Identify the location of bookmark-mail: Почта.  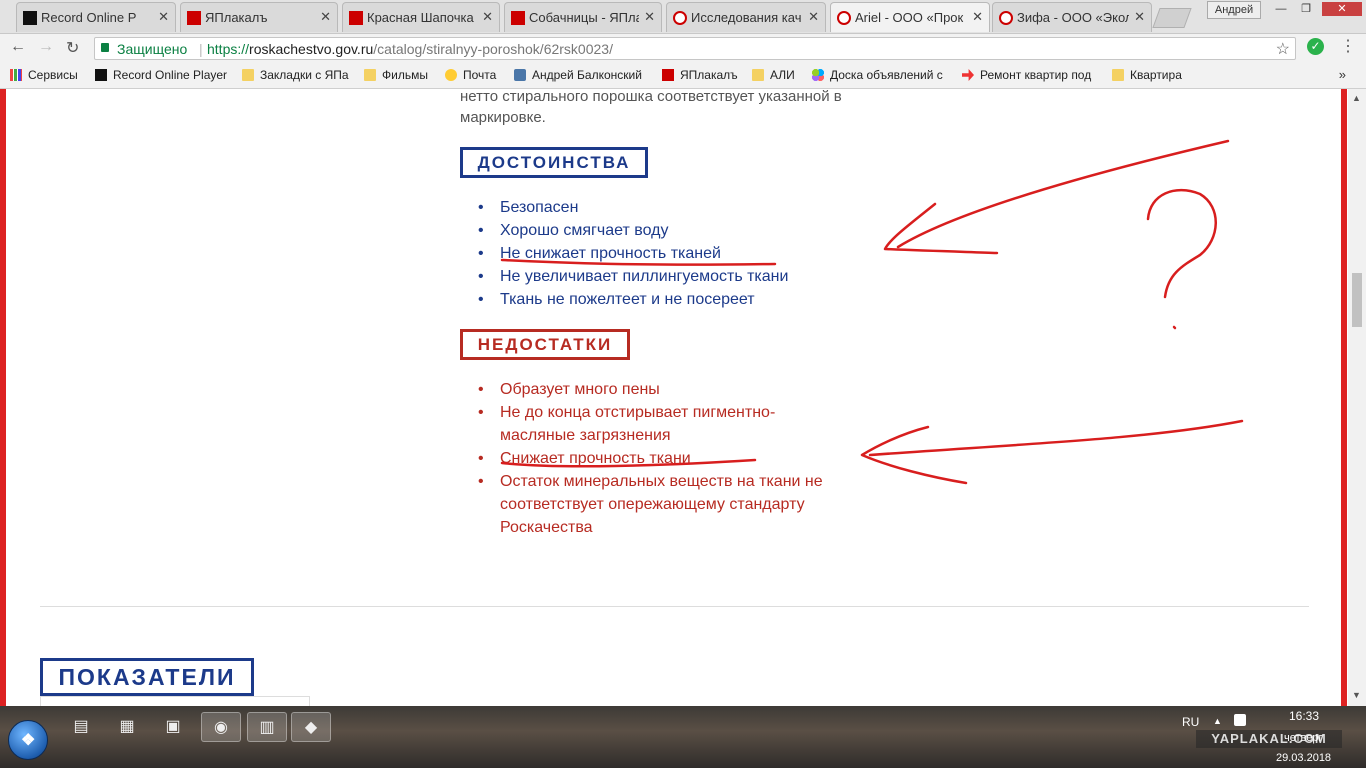
(470, 75).